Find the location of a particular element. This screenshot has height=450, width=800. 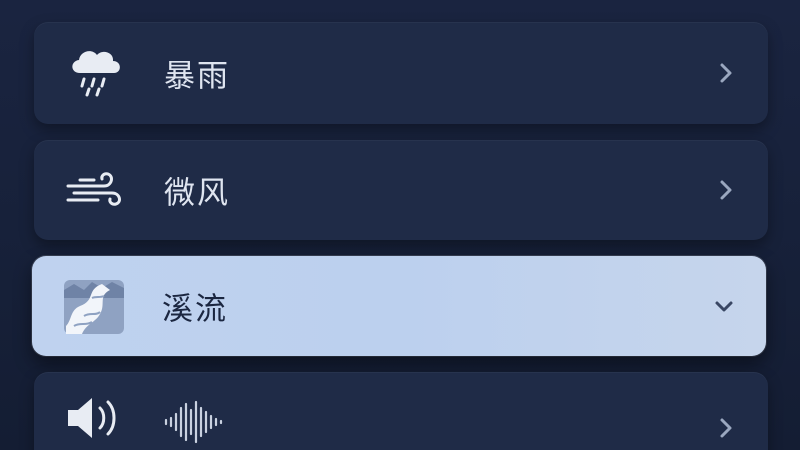

rain-cloud-icon is located at coordinates (96, 74).